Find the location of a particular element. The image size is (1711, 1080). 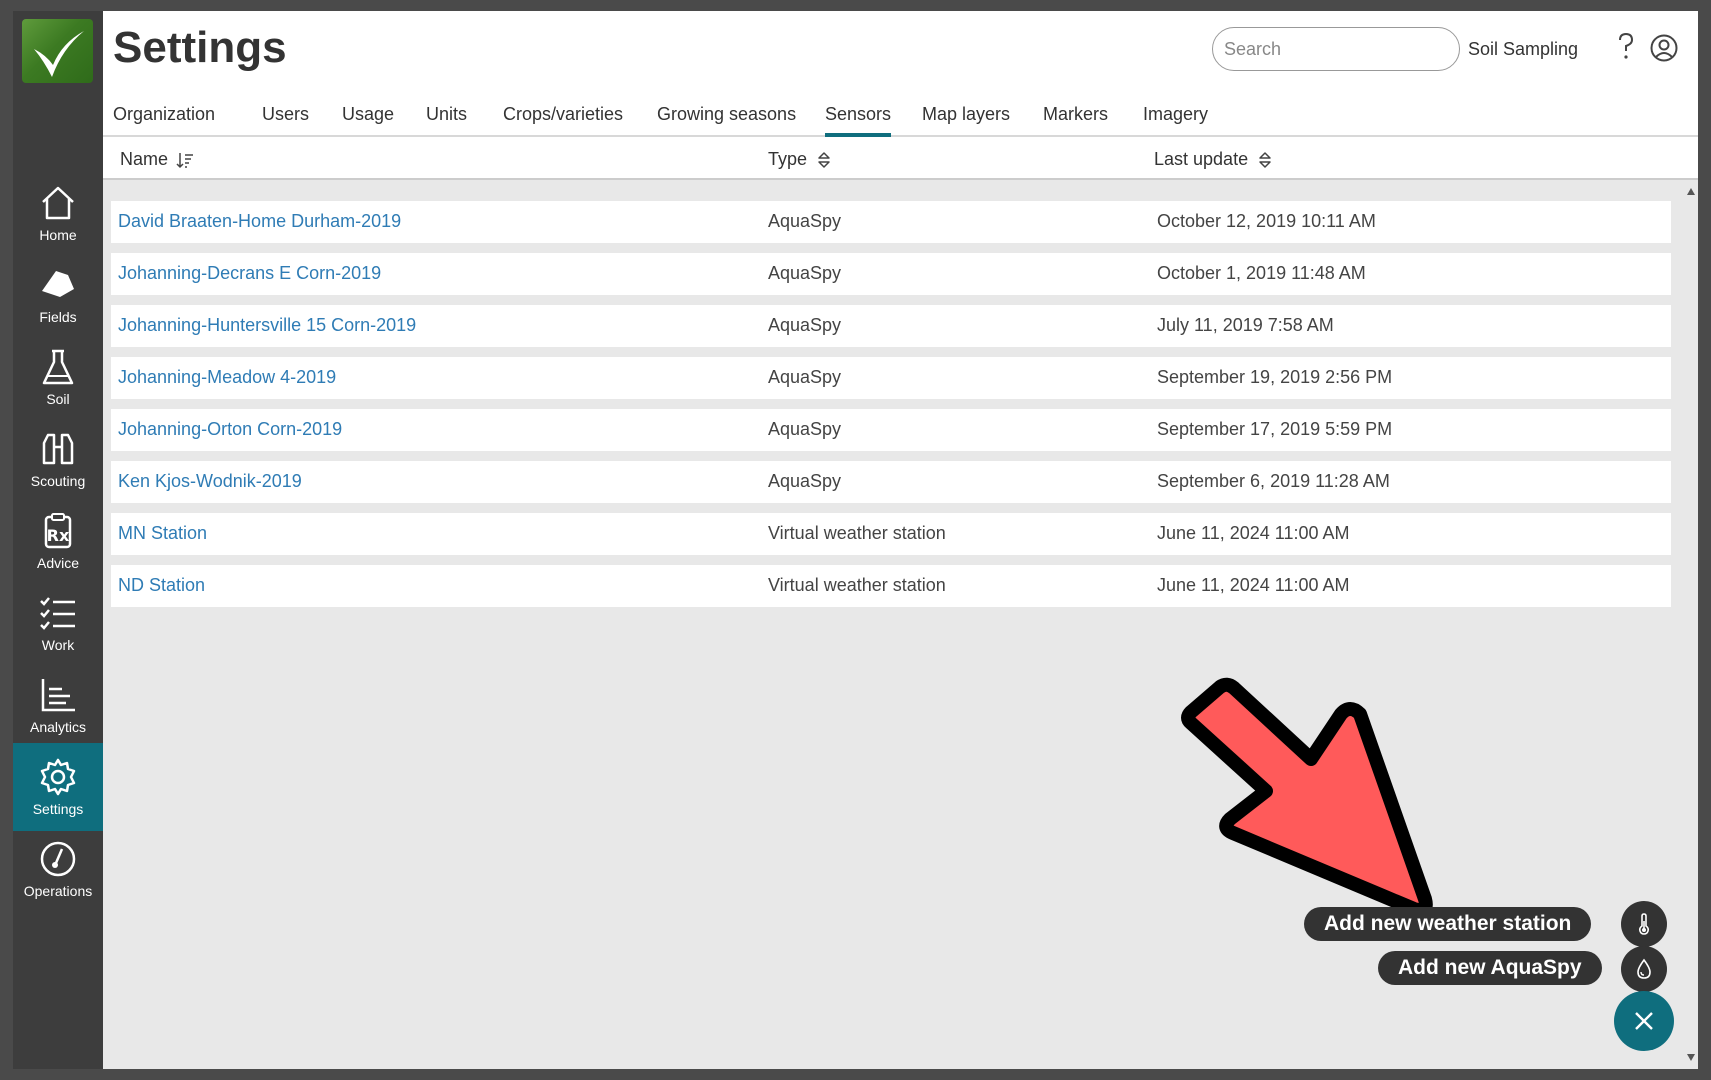

sidebar-item-label: Advice is located at coordinates (58, 563).